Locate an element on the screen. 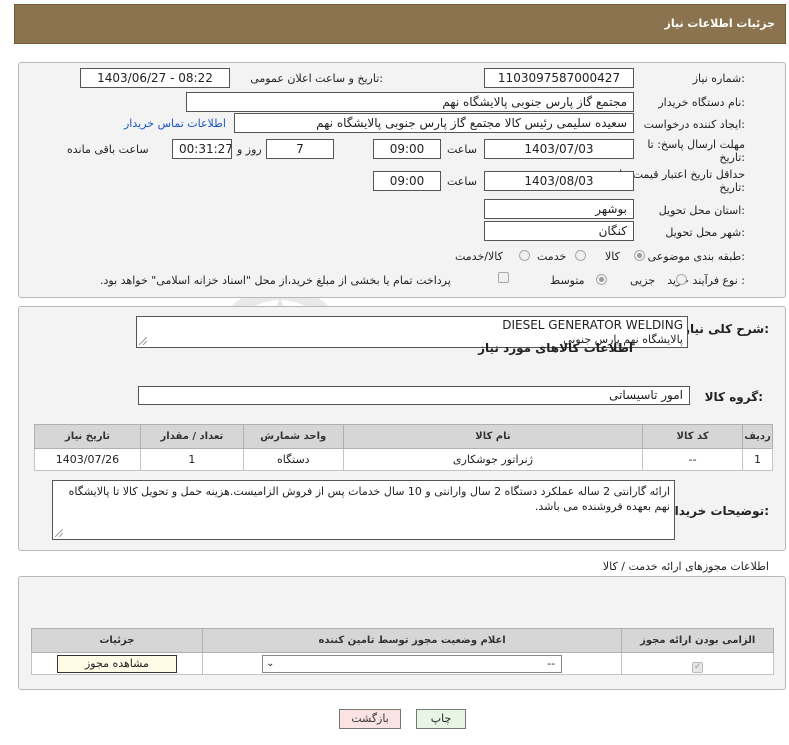 This screenshot has width=789, height=745. category-option-goods-service: کالا/خدمت is located at coordinates (479, 256).